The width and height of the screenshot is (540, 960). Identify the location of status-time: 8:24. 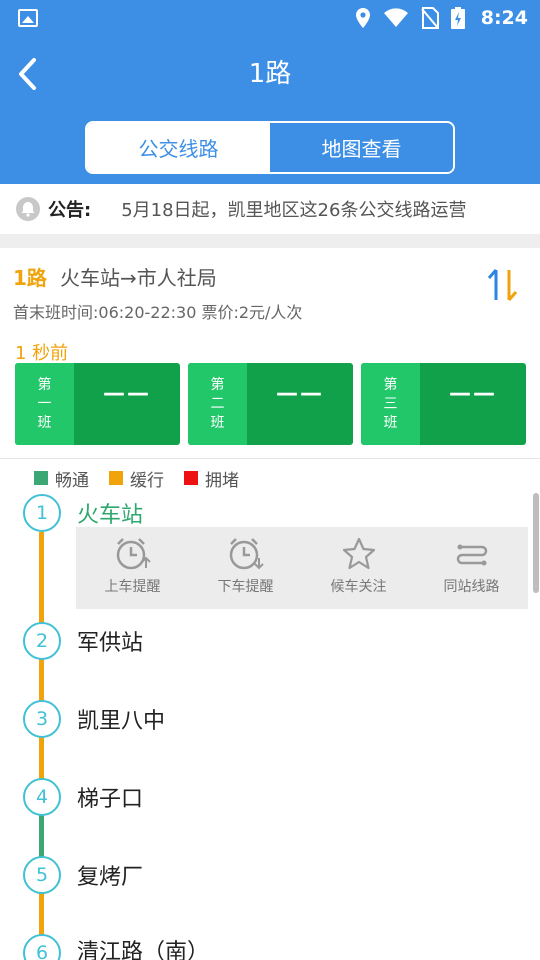
(504, 18).